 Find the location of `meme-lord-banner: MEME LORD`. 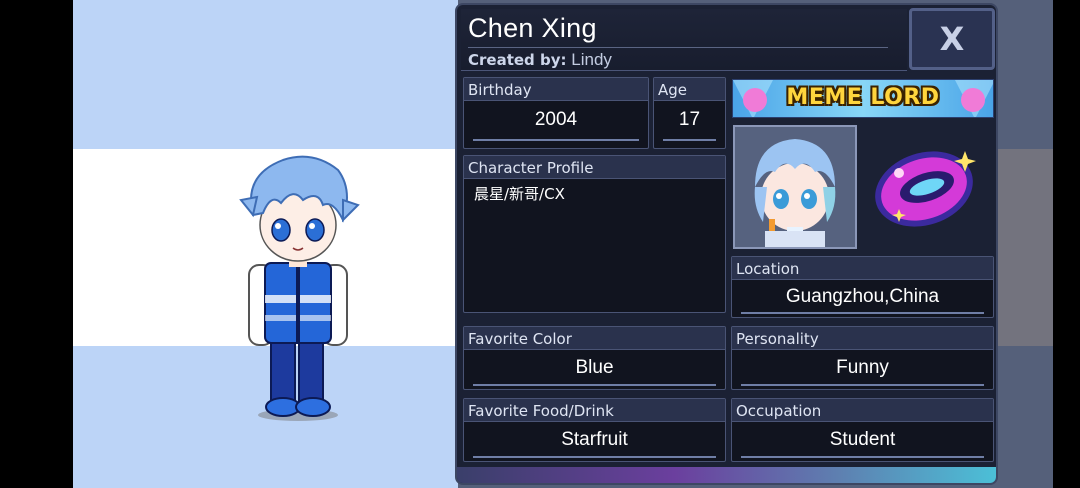

meme-lord-banner: MEME LORD is located at coordinates (863, 98).